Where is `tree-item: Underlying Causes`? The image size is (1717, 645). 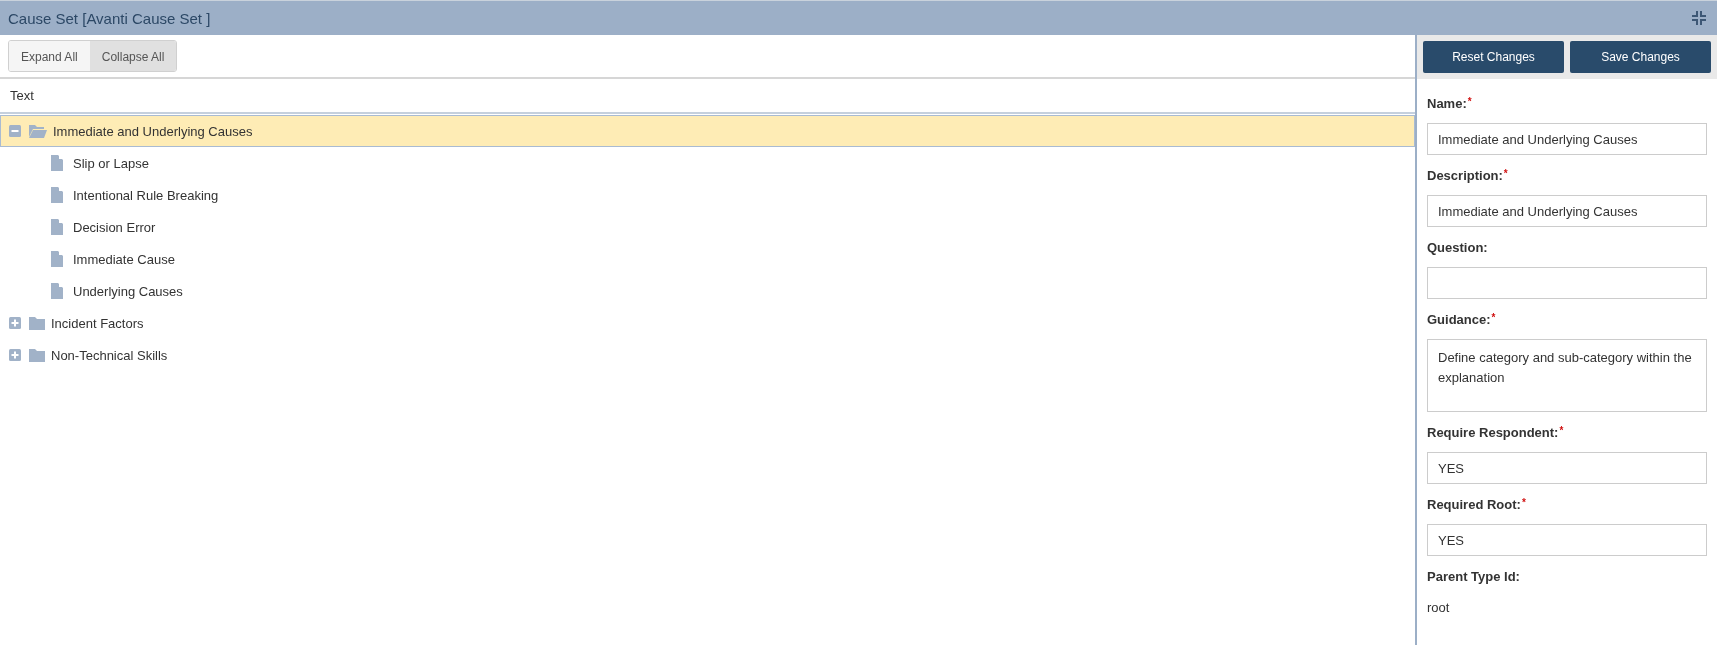
tree-item: Underlying Causes is located at coordinates (128, 291).